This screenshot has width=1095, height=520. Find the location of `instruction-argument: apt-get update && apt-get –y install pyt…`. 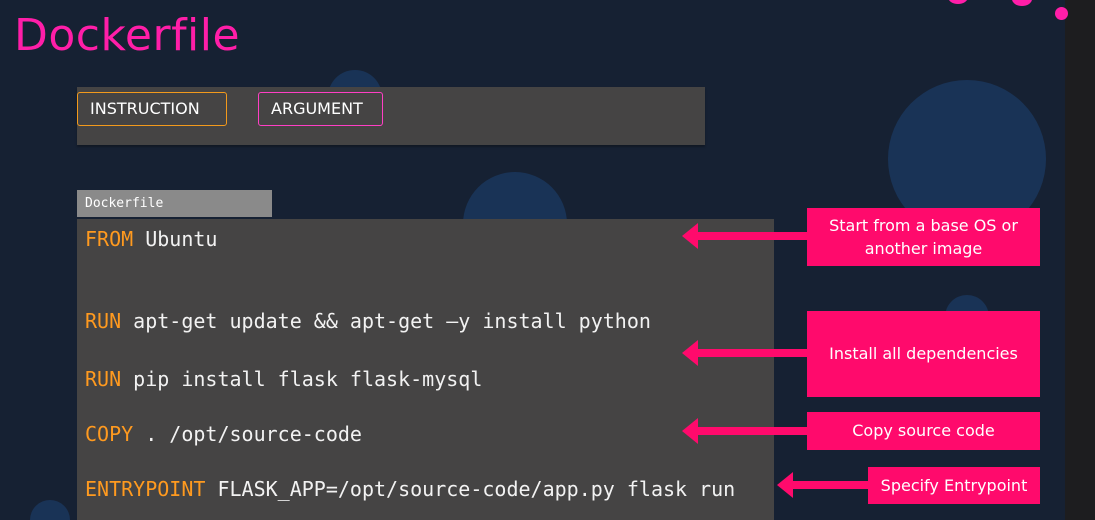

instruction-argument: apt-get update && apt-get –y install pyt… is located at coordinates (386, 321).